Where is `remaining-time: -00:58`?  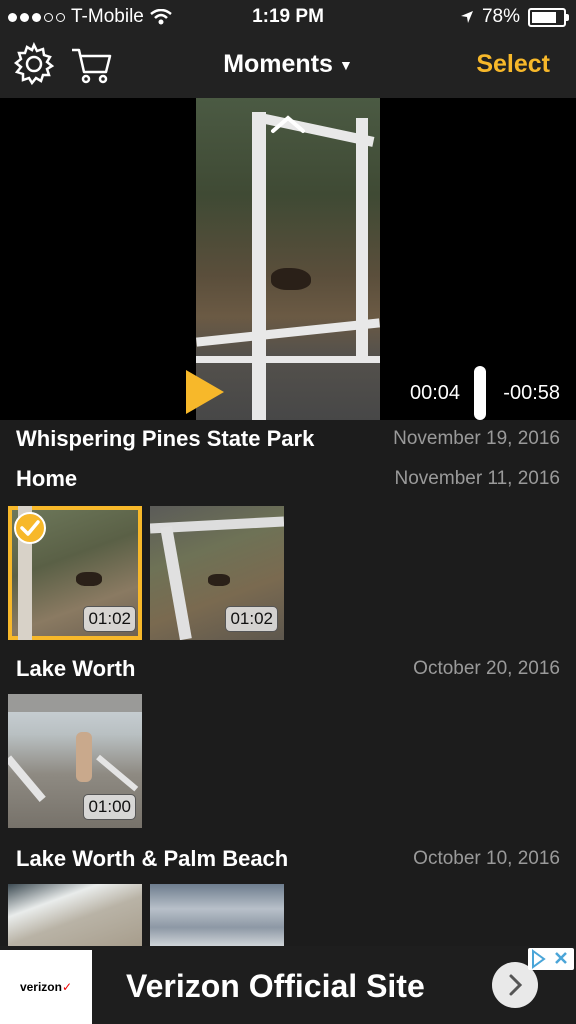 remaining-time: -00:58 is located at coordinates (531, 393).